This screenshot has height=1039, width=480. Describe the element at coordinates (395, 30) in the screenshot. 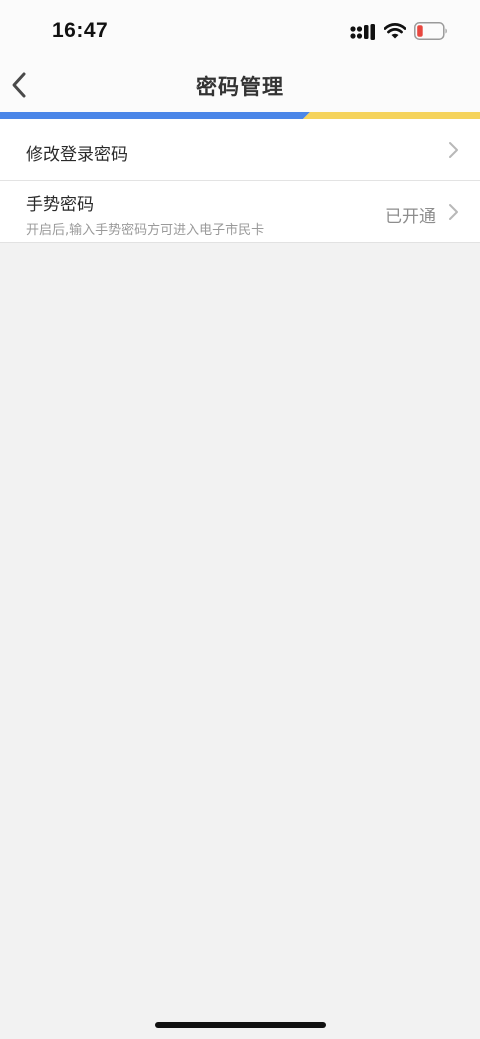

I see `wifi-icon` at that location.